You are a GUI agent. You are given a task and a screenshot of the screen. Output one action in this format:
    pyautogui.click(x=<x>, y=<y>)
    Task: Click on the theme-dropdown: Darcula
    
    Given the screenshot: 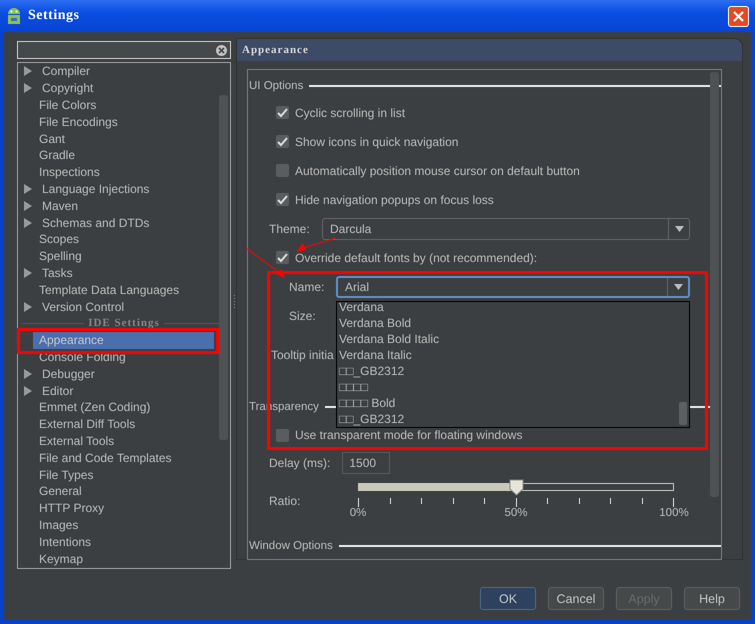 What is the action you would take?
    pyautogui.click(x=506, y=229)
    